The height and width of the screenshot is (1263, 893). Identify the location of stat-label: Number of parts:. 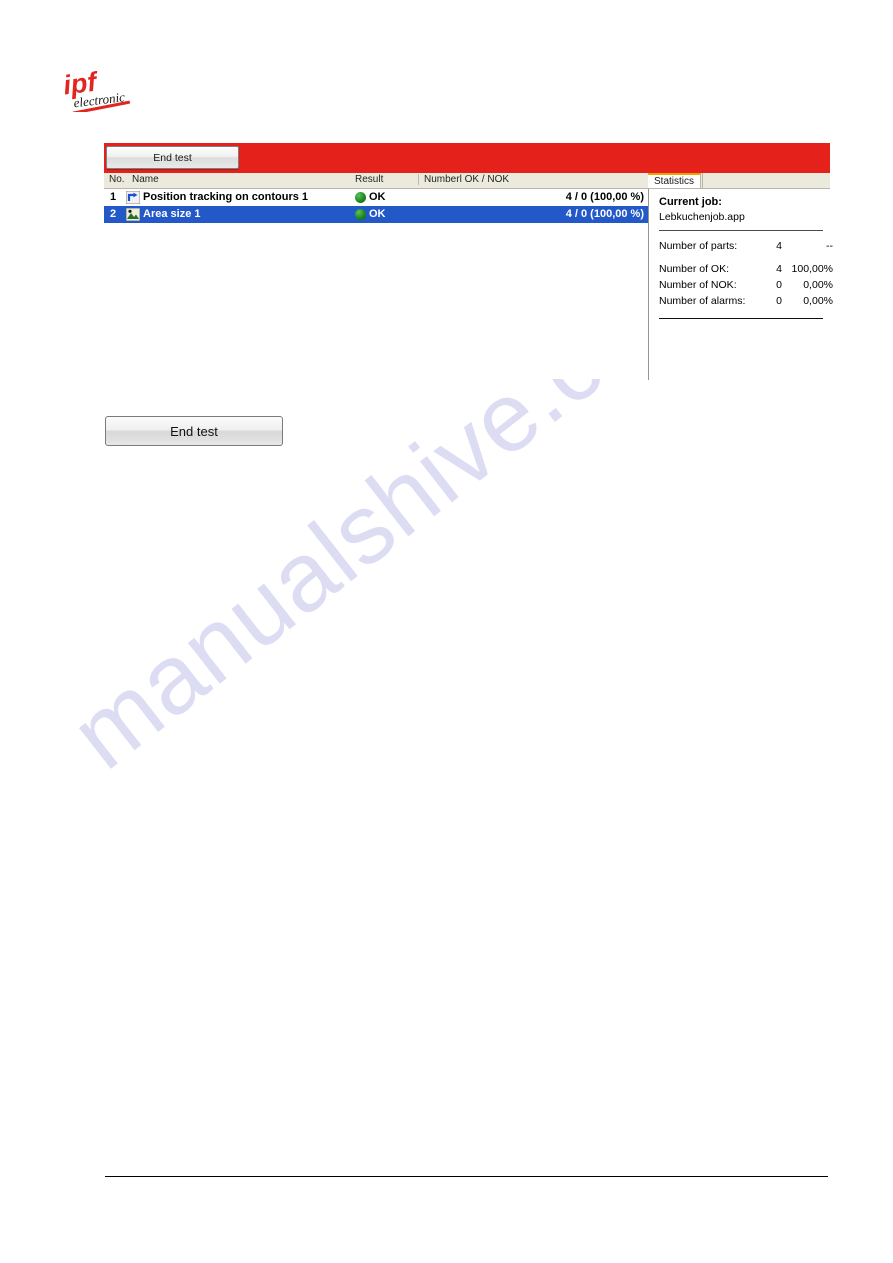
(698, 246).